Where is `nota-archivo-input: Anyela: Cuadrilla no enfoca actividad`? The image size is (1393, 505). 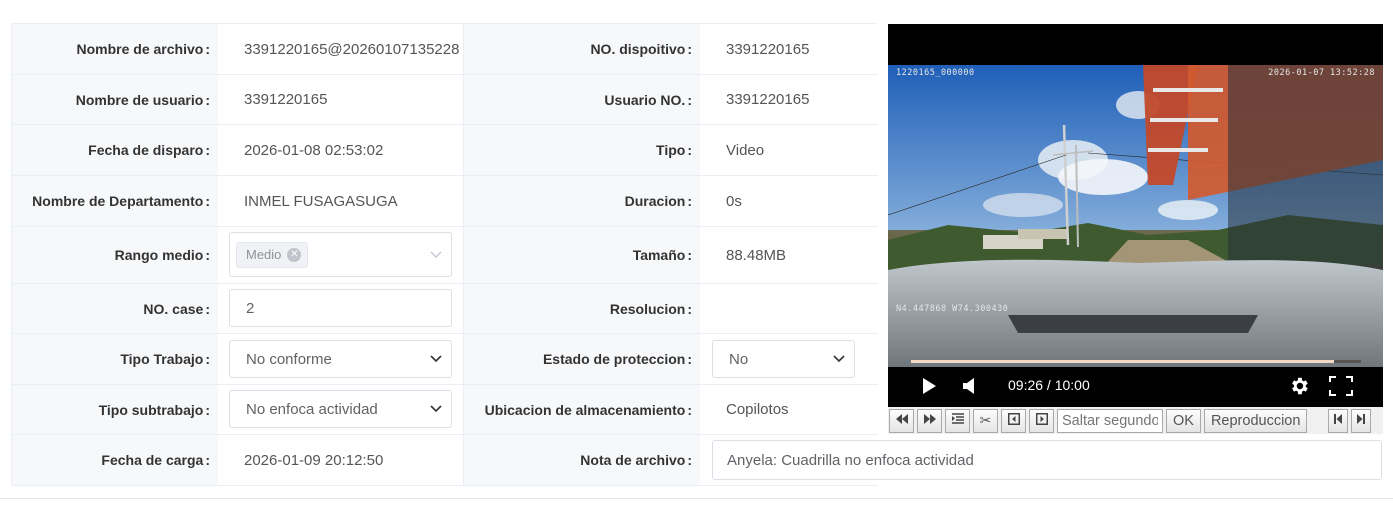
nota-archivo-input: Anyela: Cuadrilla no enfoca actividad is located at coordinates (1047, 460).